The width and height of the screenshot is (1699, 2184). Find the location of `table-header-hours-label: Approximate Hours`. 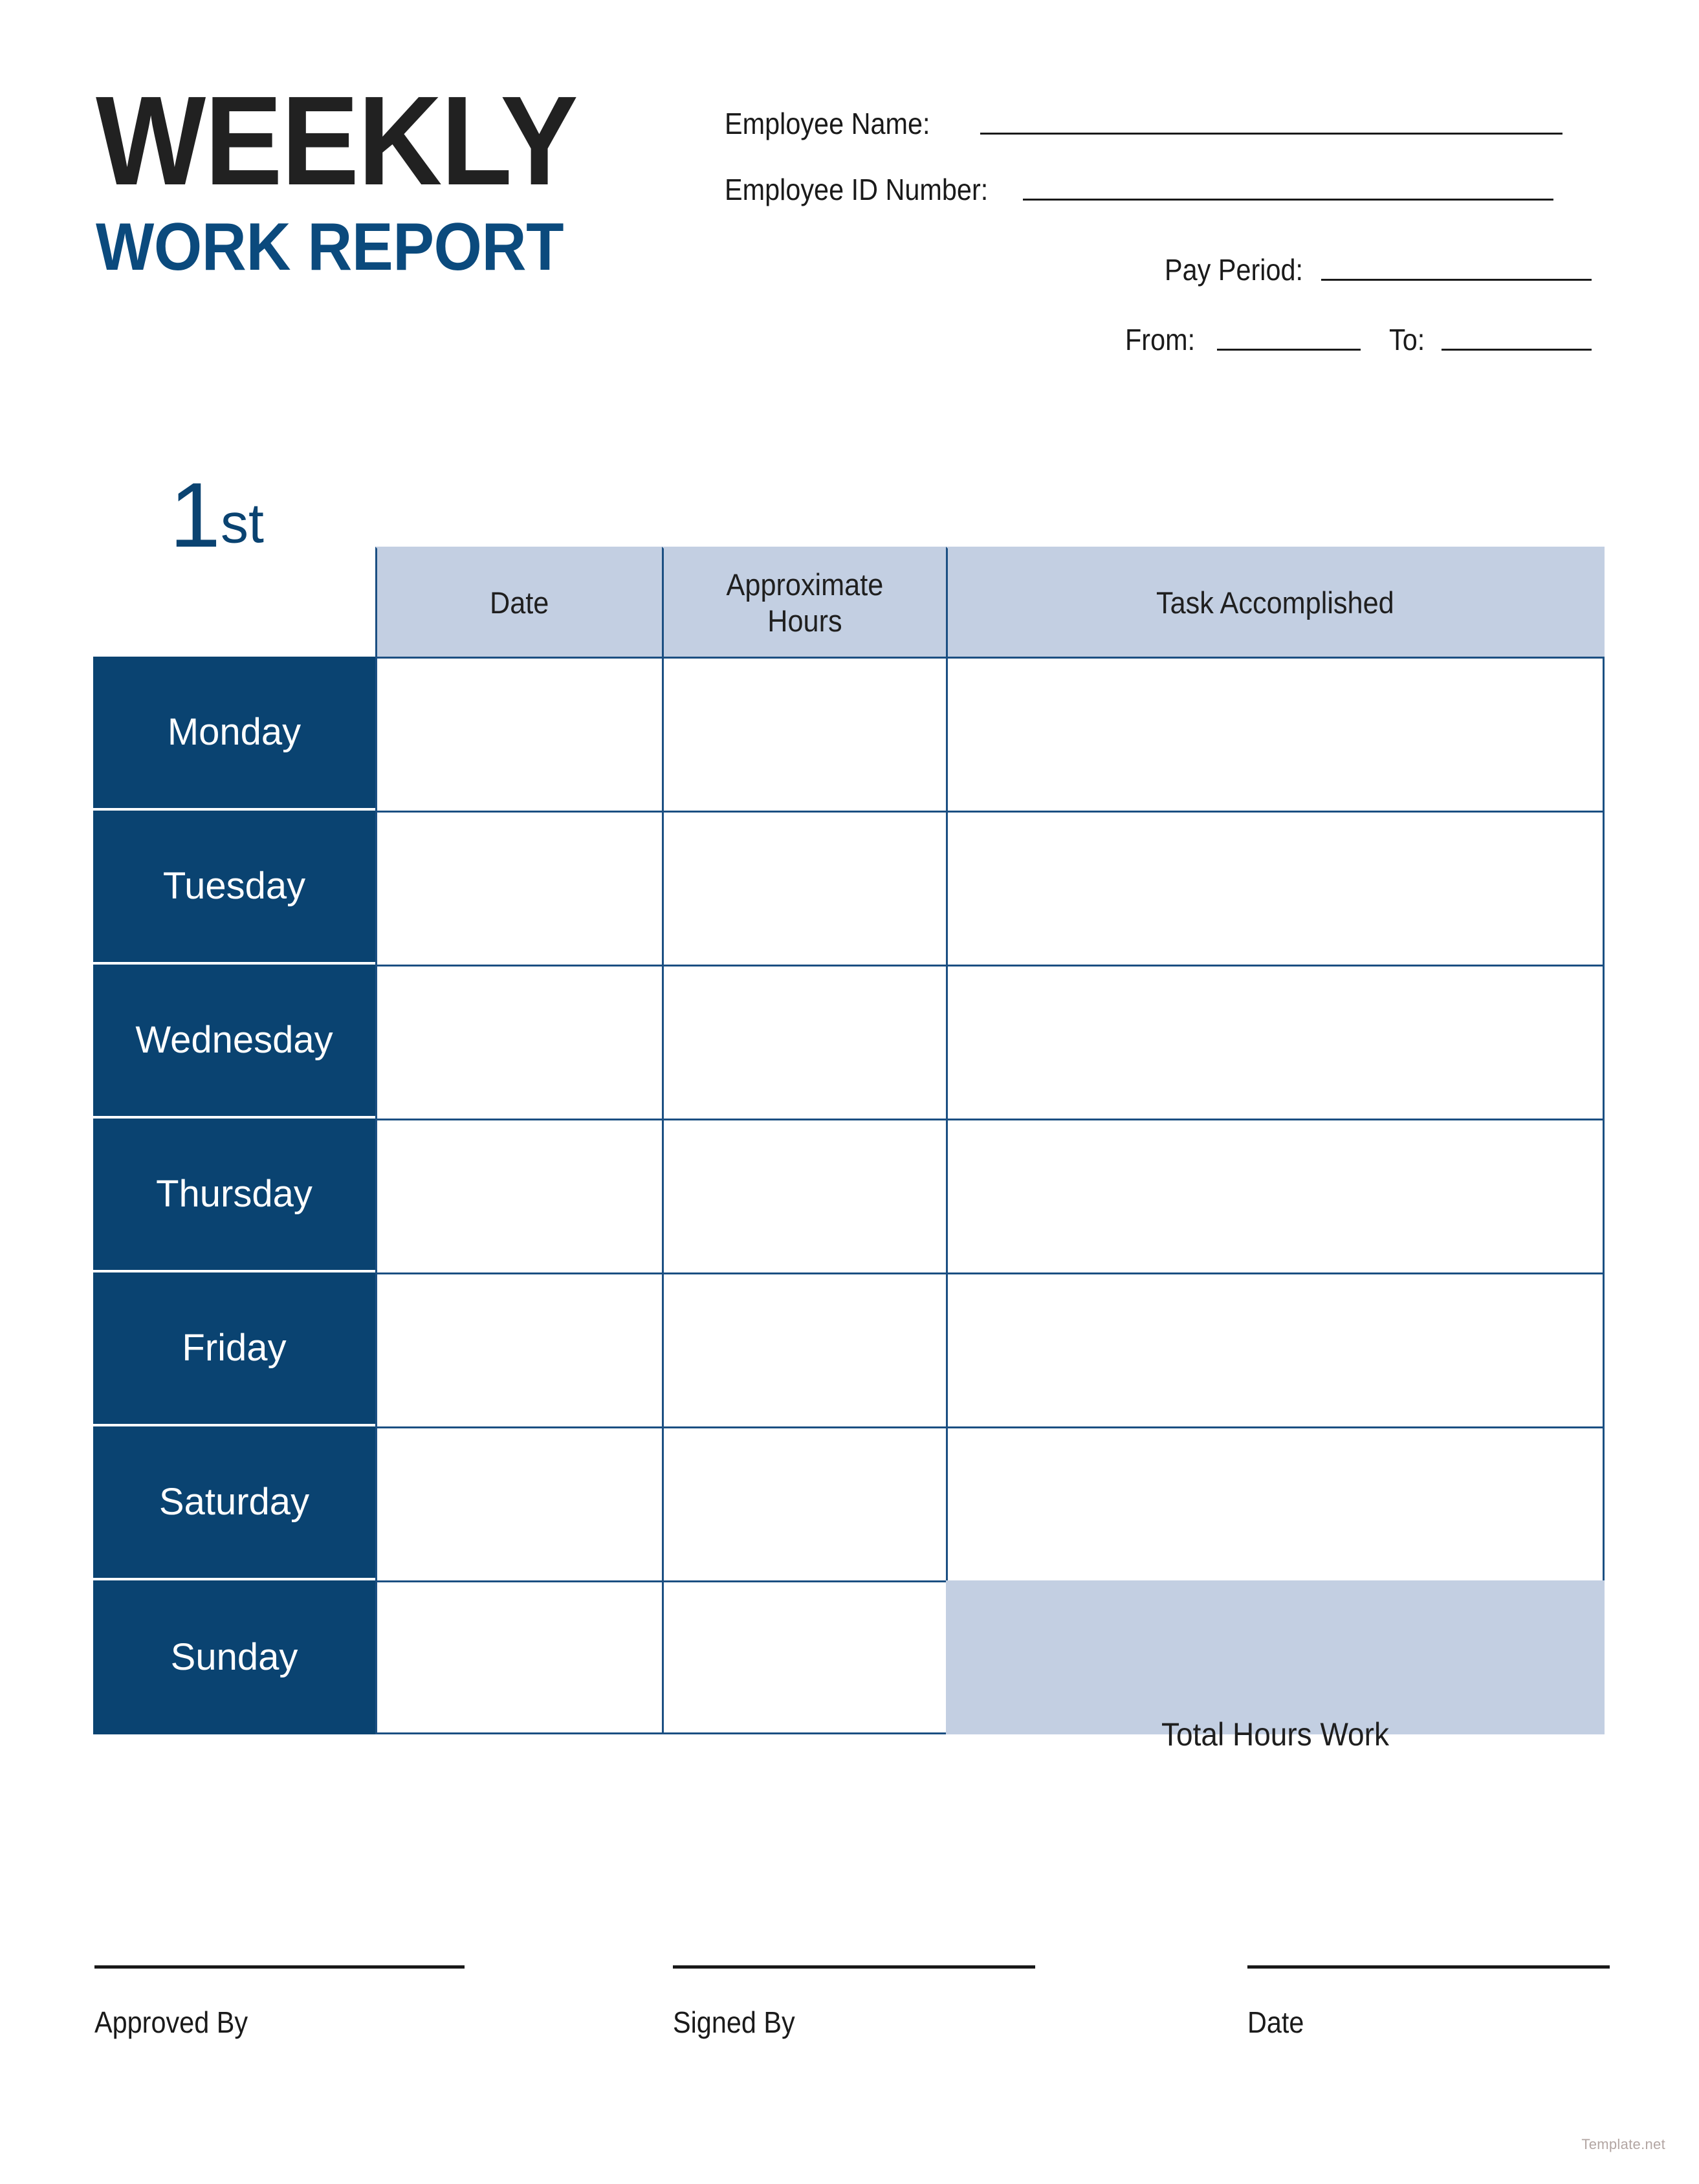

table-header-hours-label: Approximate Hours is located at coordinates (805, 602).